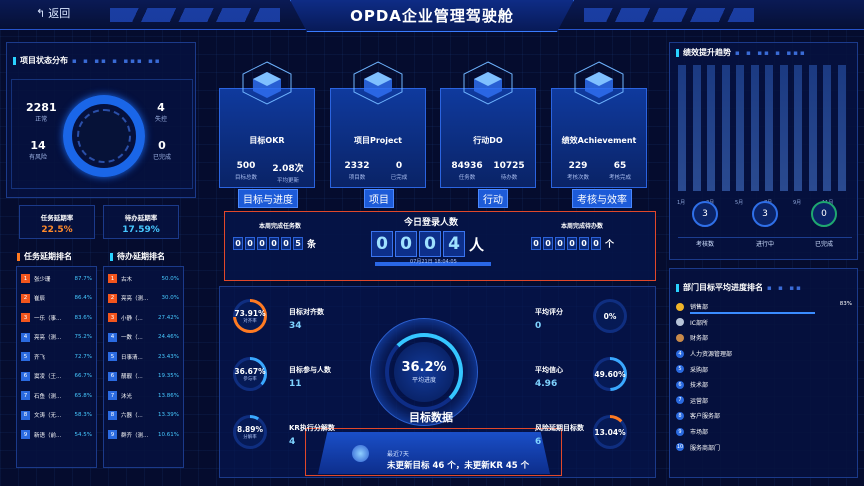 This screenshot has height=486, width=864. What do you see at coordinates (143, 279) in the screenshot?
I see `rank-row: 1 古木 50.0%` at bounding box center [143, 279].